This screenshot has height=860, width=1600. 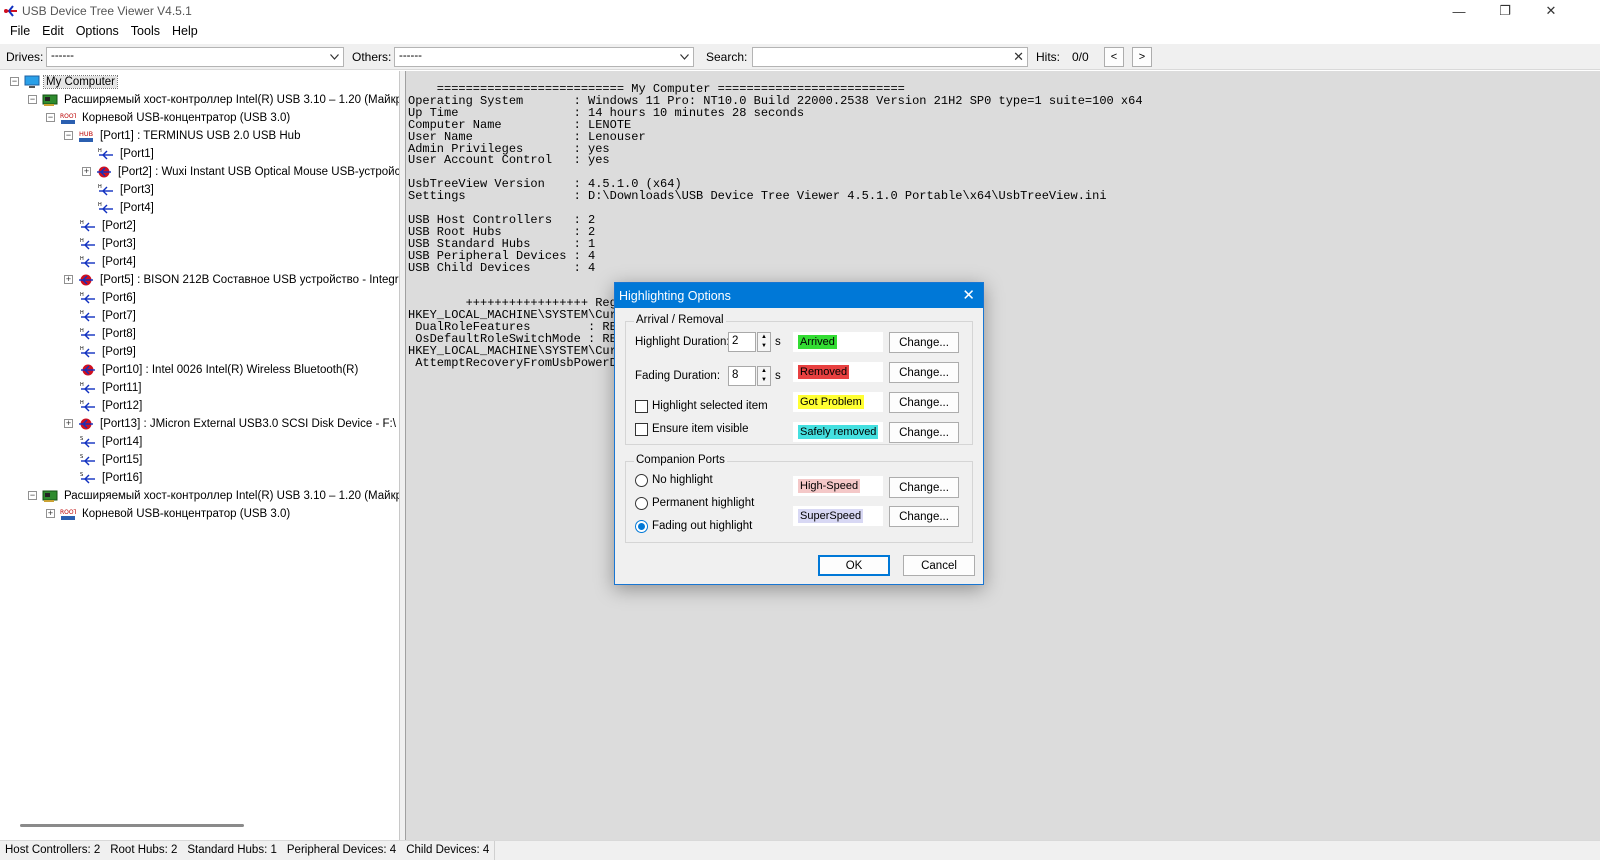 I want to click on window-title: USB Device Tree Viewer V4.5.1, so click(x=107, y=11).